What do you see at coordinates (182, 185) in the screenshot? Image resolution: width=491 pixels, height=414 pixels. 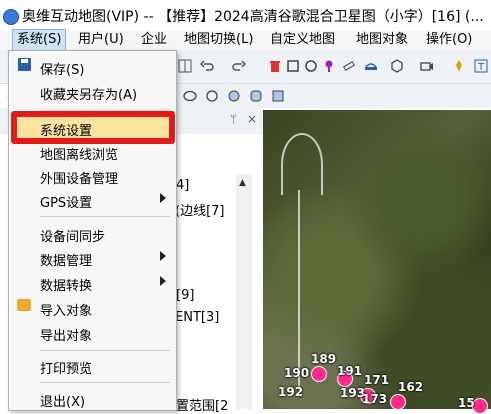 I see `tree-item-fragment: 4]` at bounding box center [182, 185].